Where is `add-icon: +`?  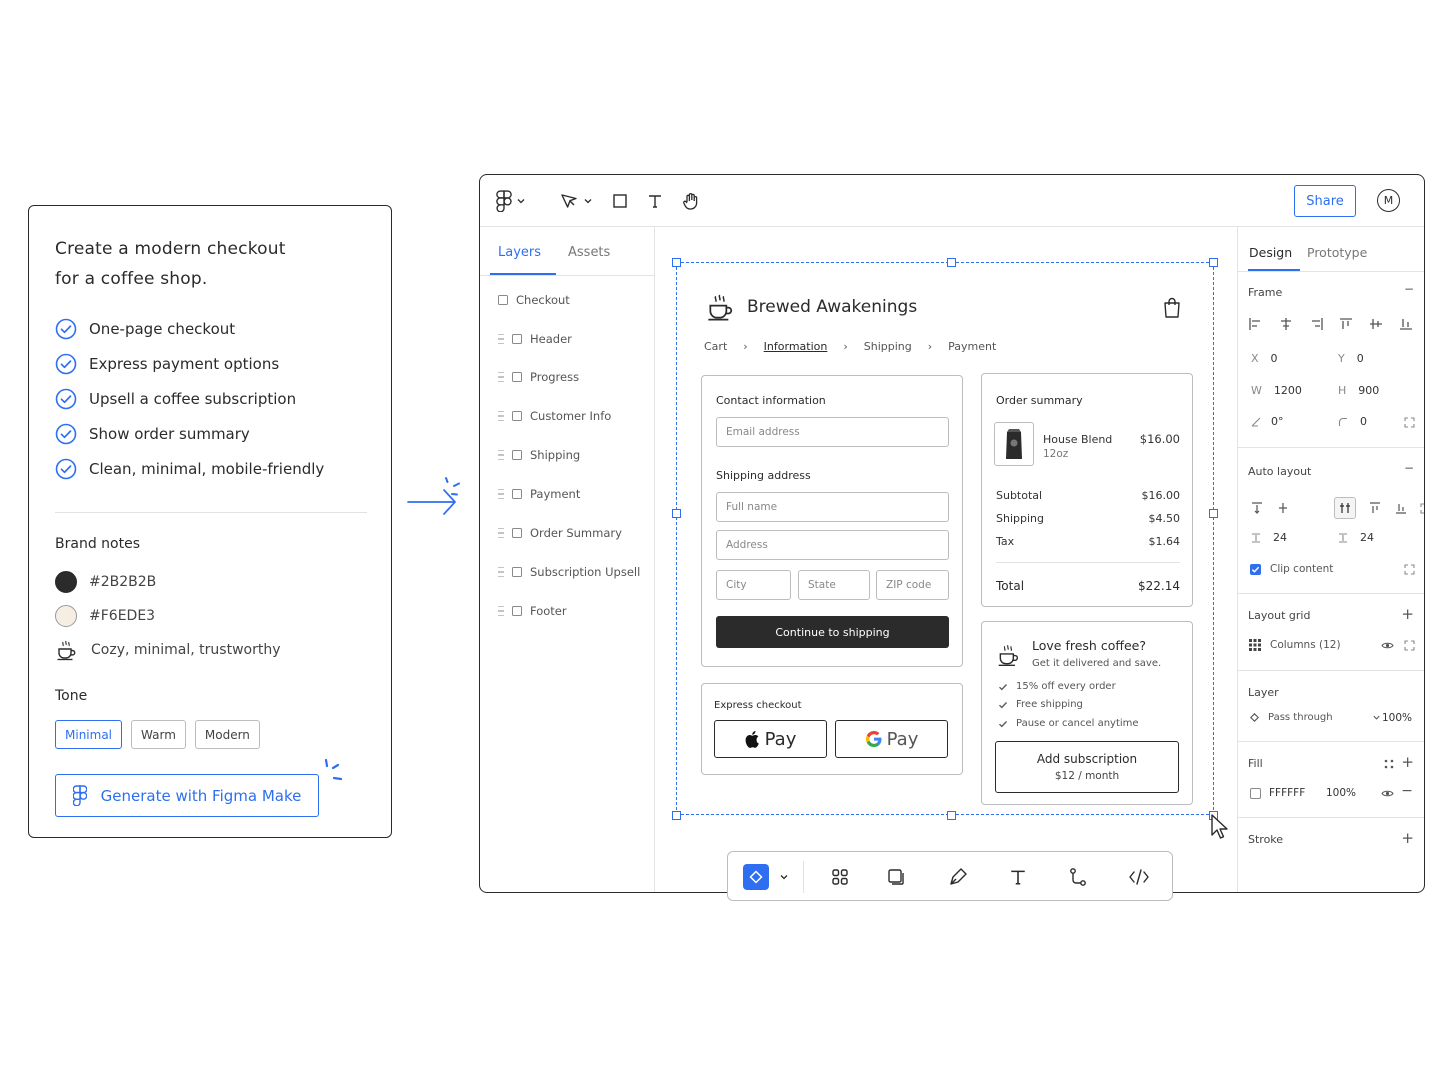
add-icon: + is located at coordinates (1407, 614).